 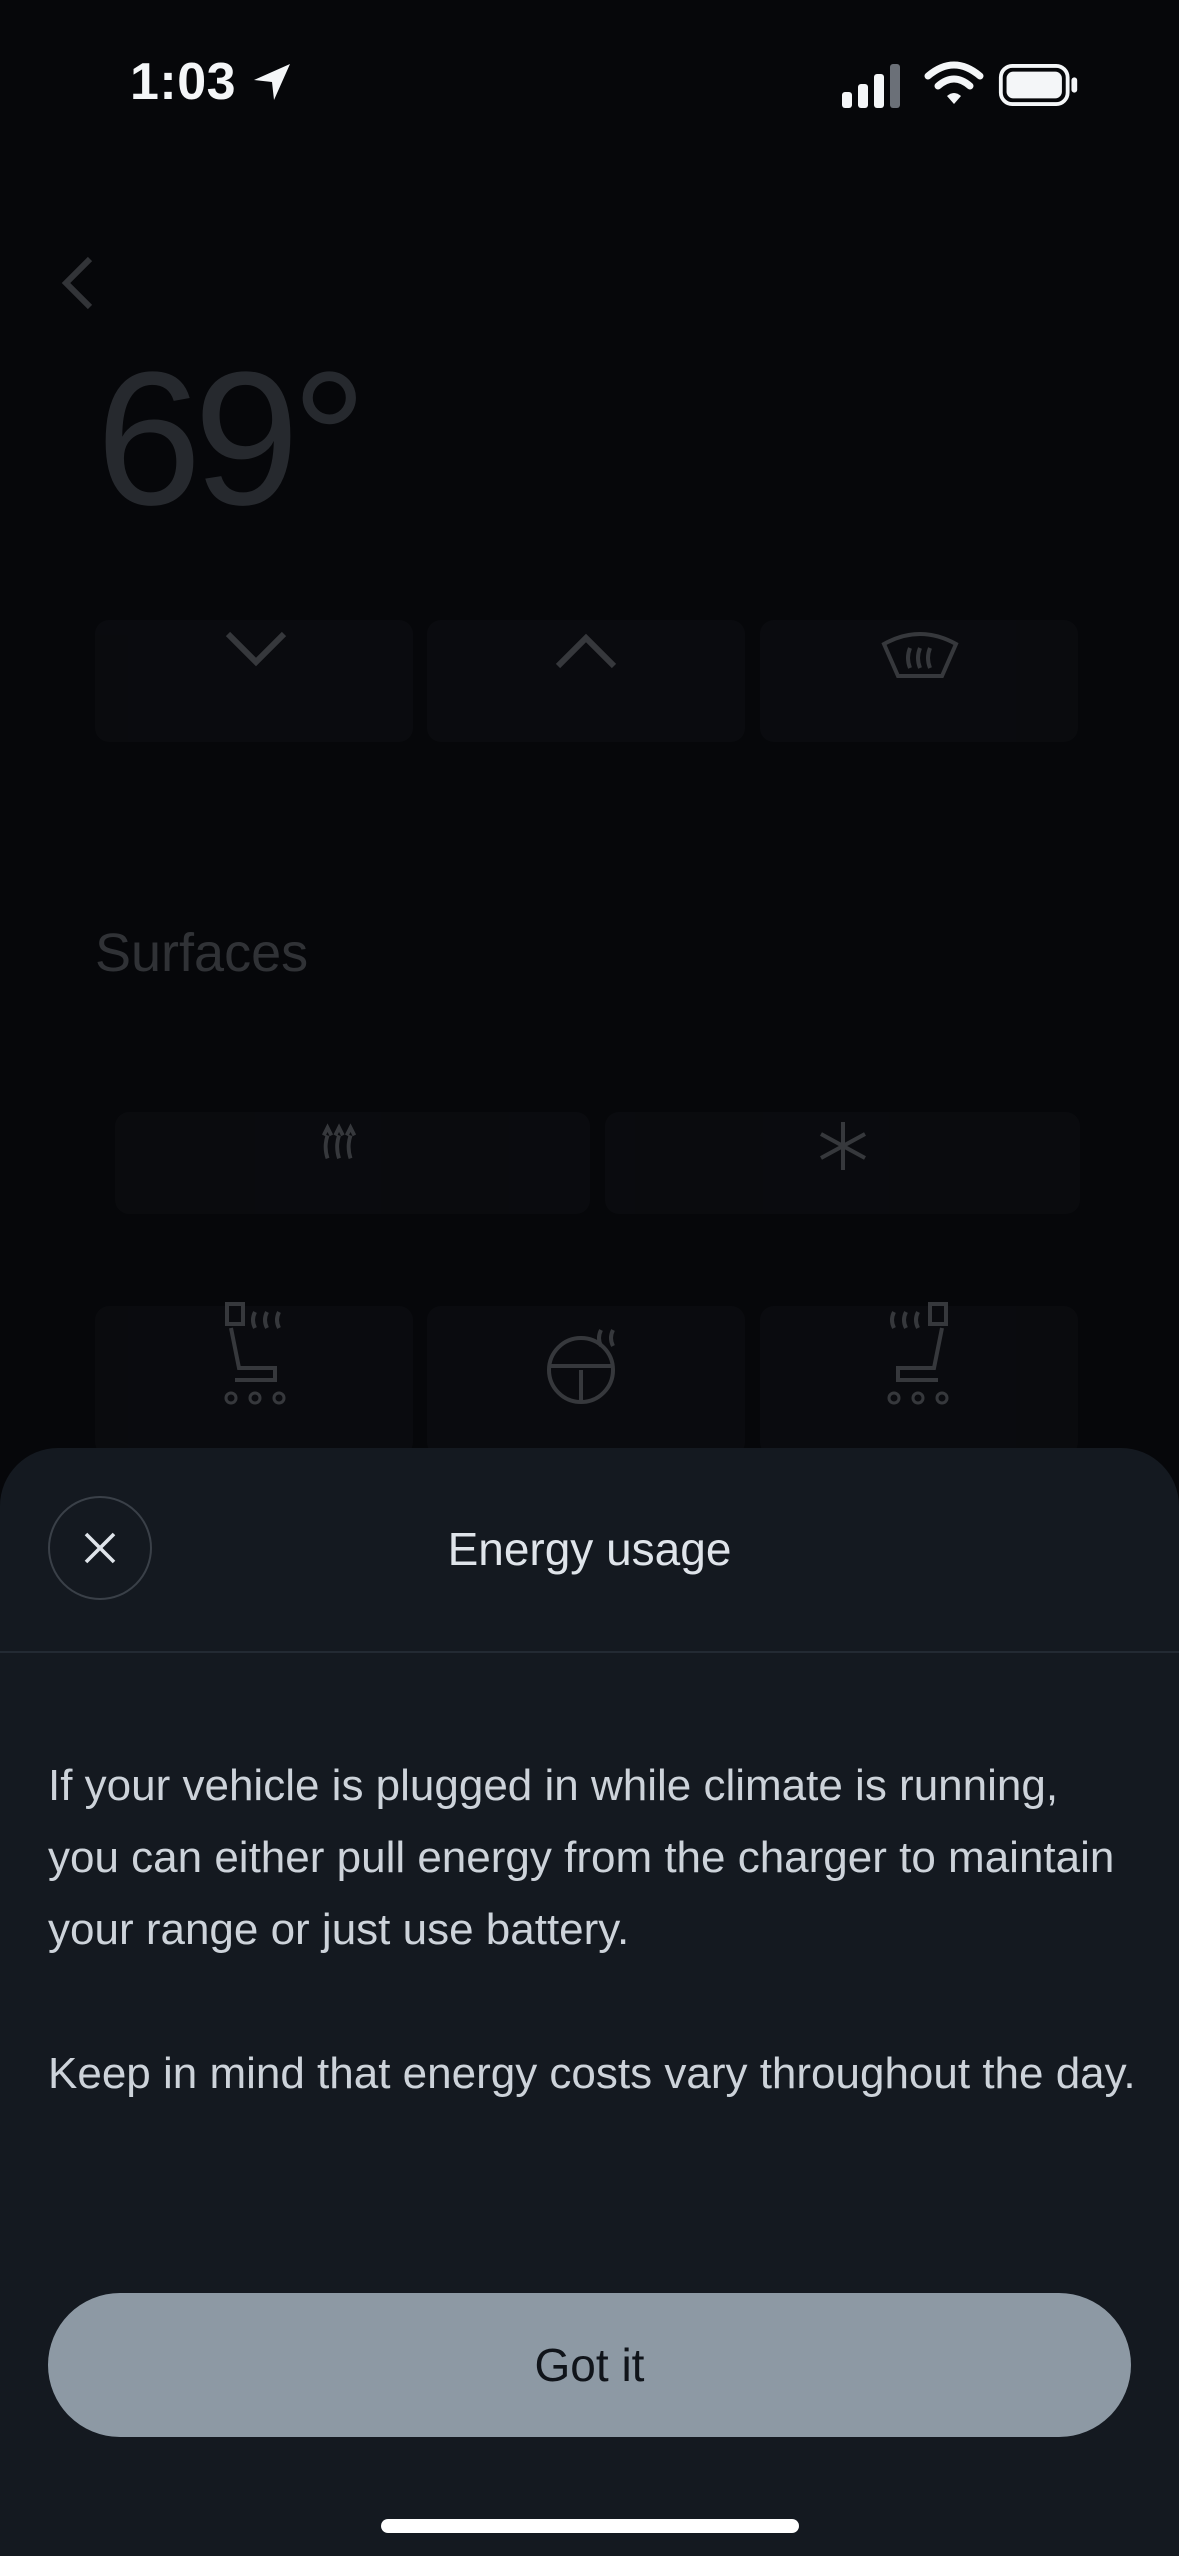 I want to click on surfaces-title: Surfaces, so click(x=202, y=953).